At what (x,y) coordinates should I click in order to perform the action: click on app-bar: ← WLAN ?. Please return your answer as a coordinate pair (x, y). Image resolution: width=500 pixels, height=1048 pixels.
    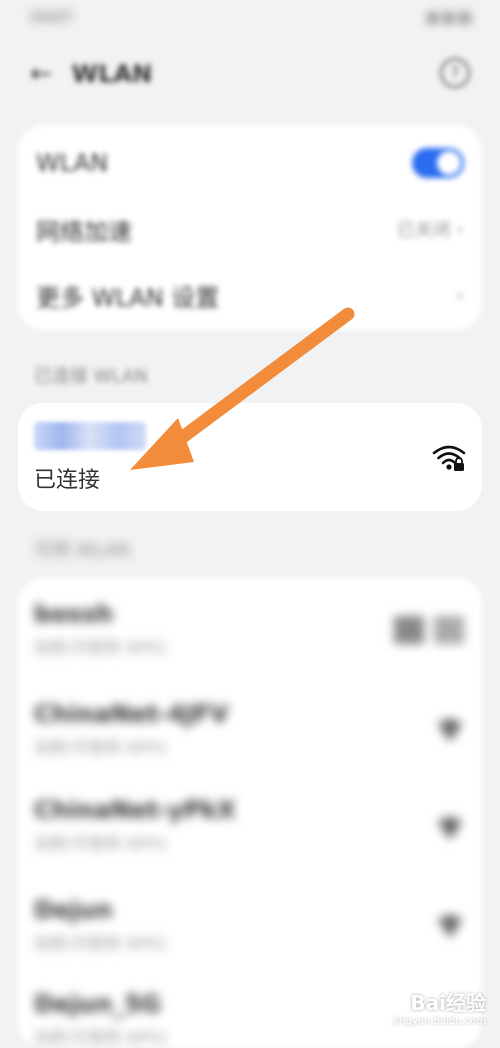
    Looking at the image, I should click on (250, 74).